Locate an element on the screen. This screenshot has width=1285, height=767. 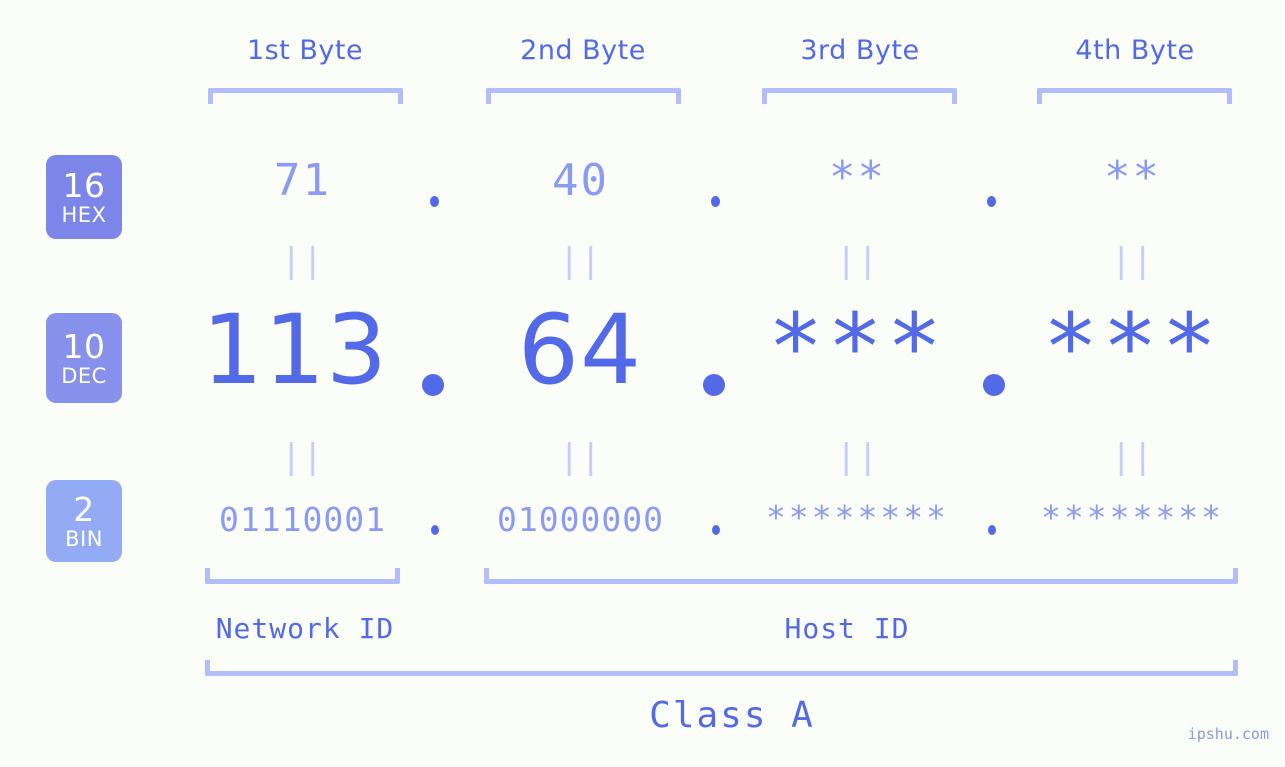
bin-byte-2: 01000000 is located at coordinates (580, 519).